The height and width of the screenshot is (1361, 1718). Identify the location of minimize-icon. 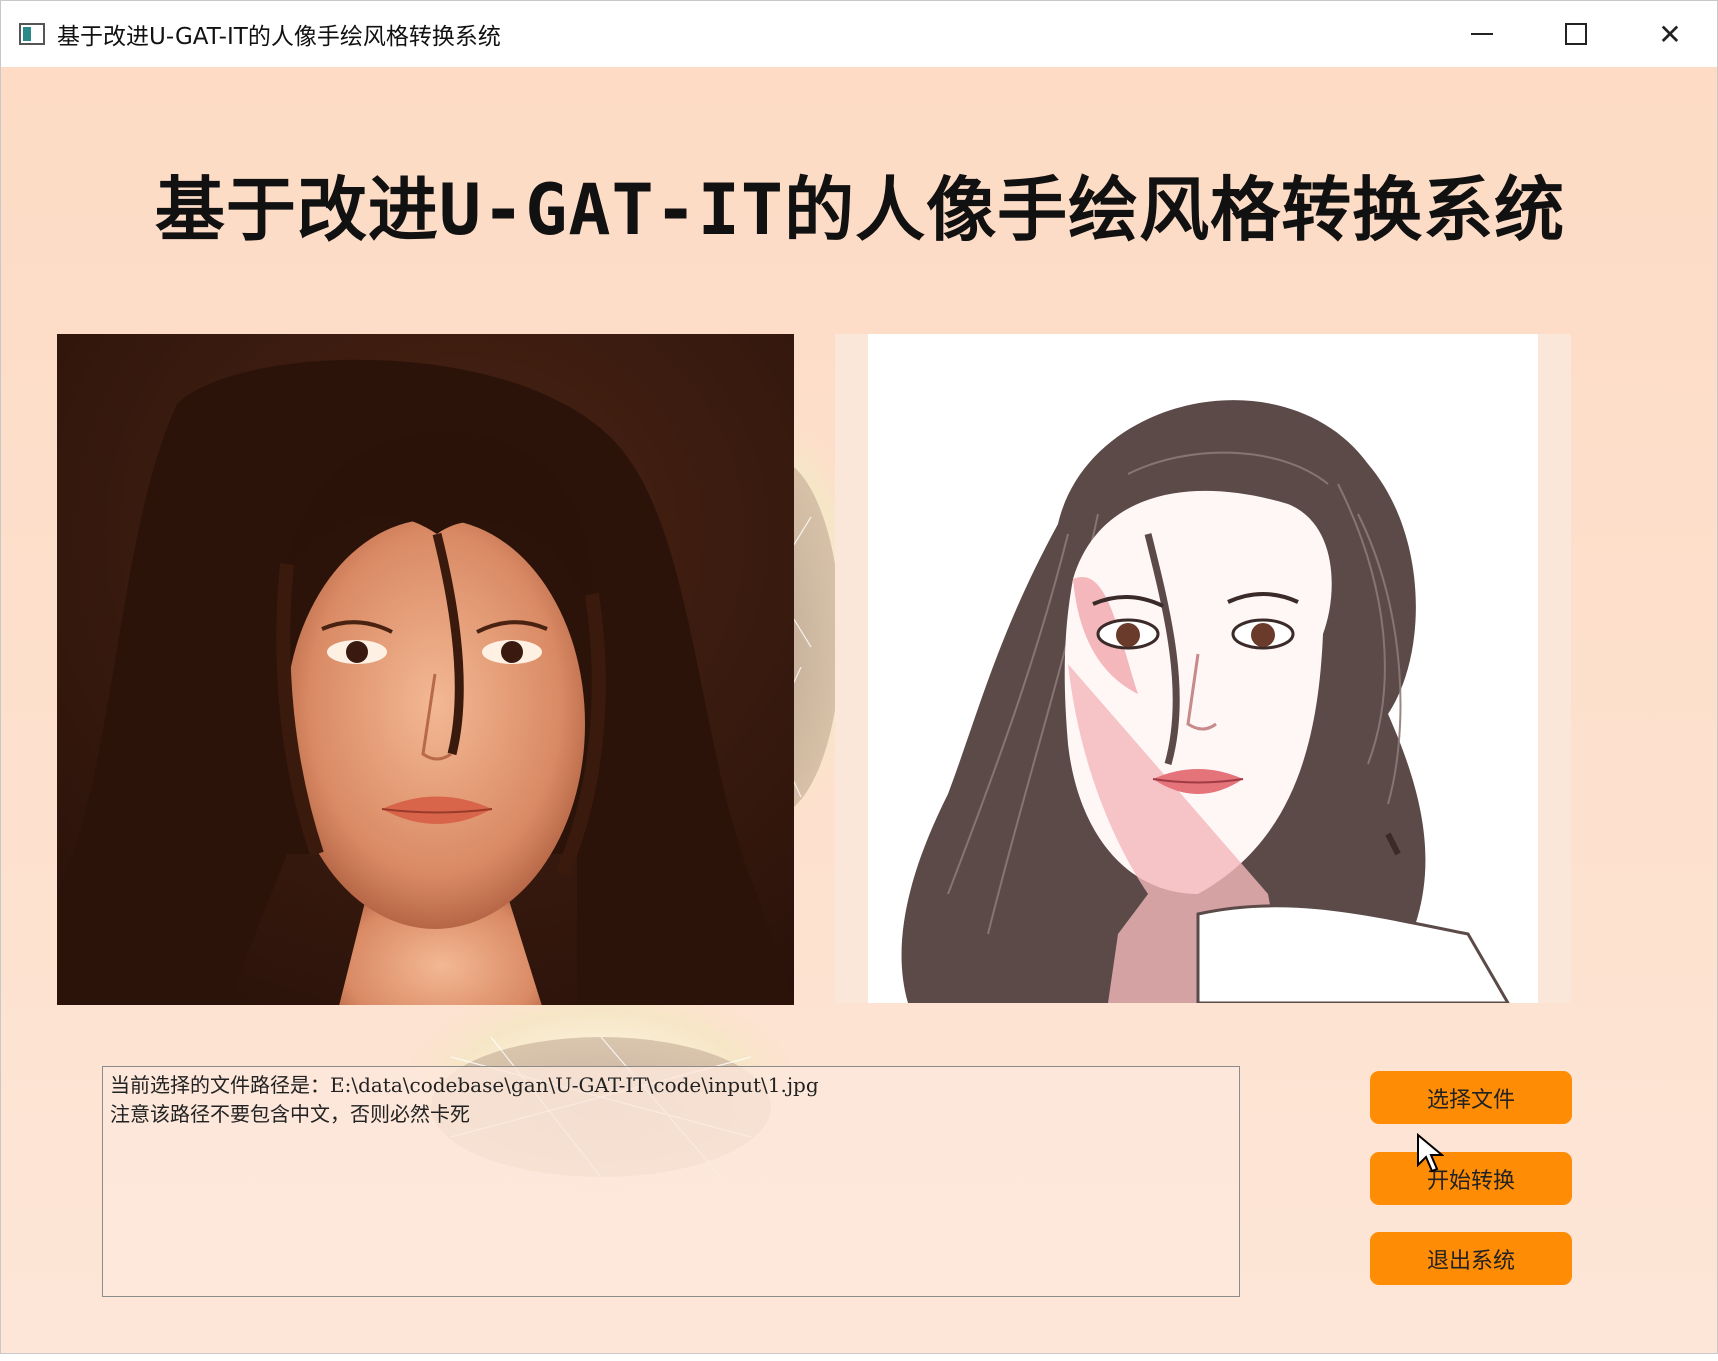
(1482, 34).